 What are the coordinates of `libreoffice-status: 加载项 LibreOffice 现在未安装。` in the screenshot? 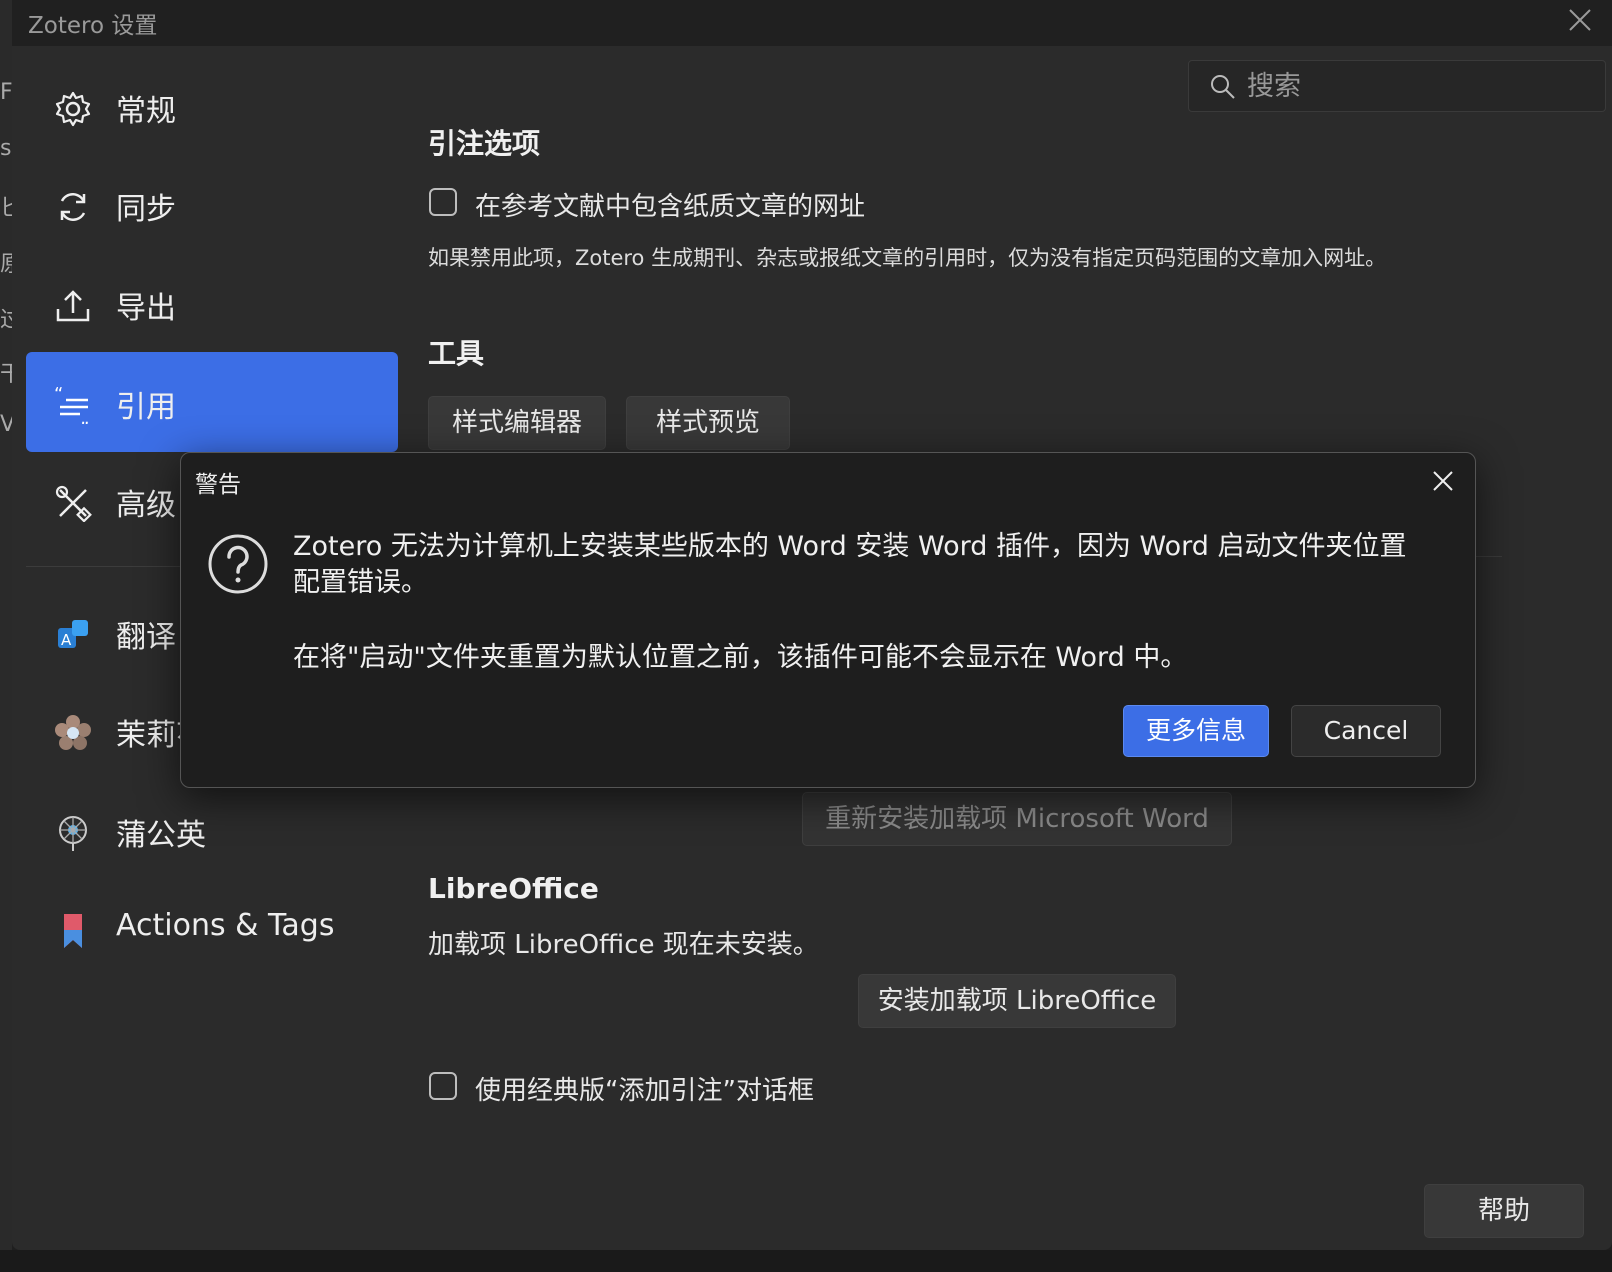 It's located at (623, 945).